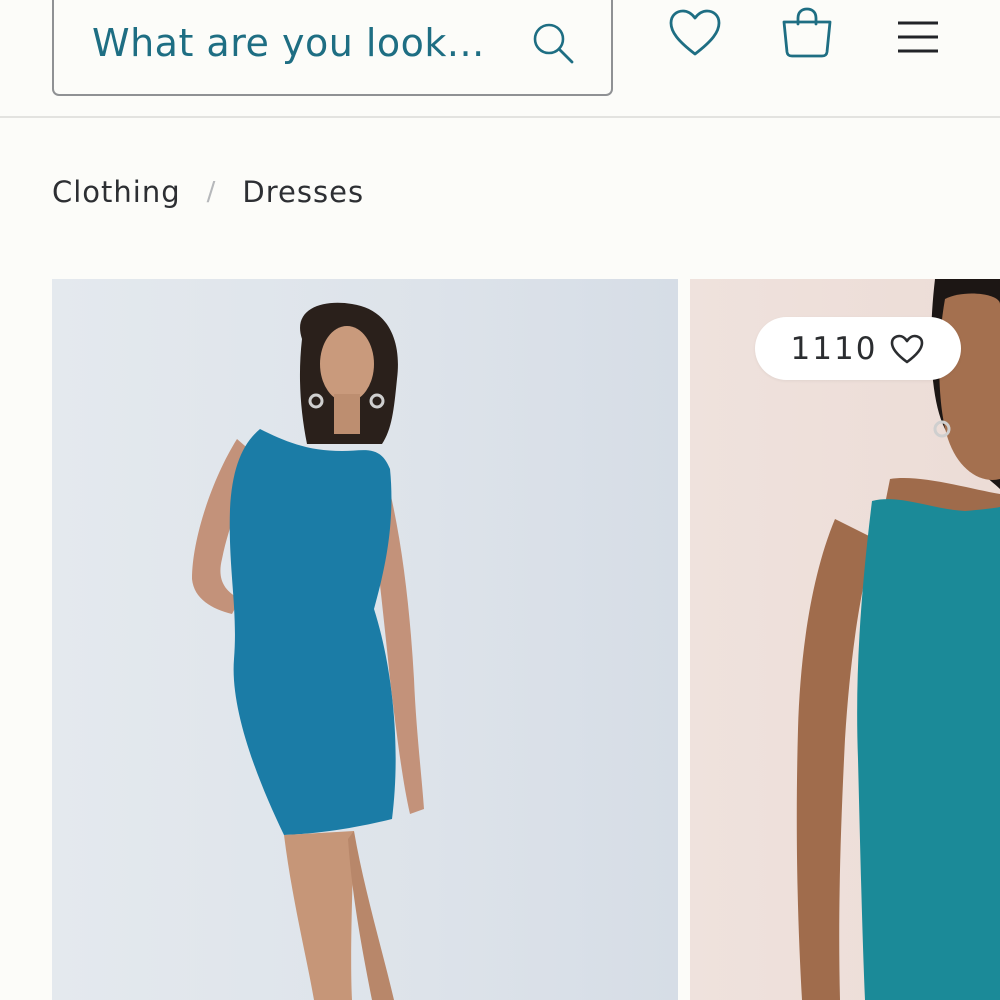  I want to click on like-count-badge: 1110, so click(858, 348).